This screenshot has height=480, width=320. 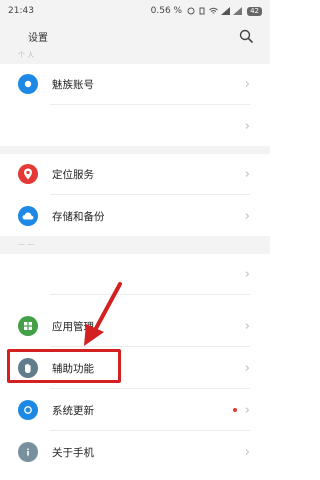 I want to click on settings-item-about-phone: 关于手机 ›, so click(x=135, y=452).